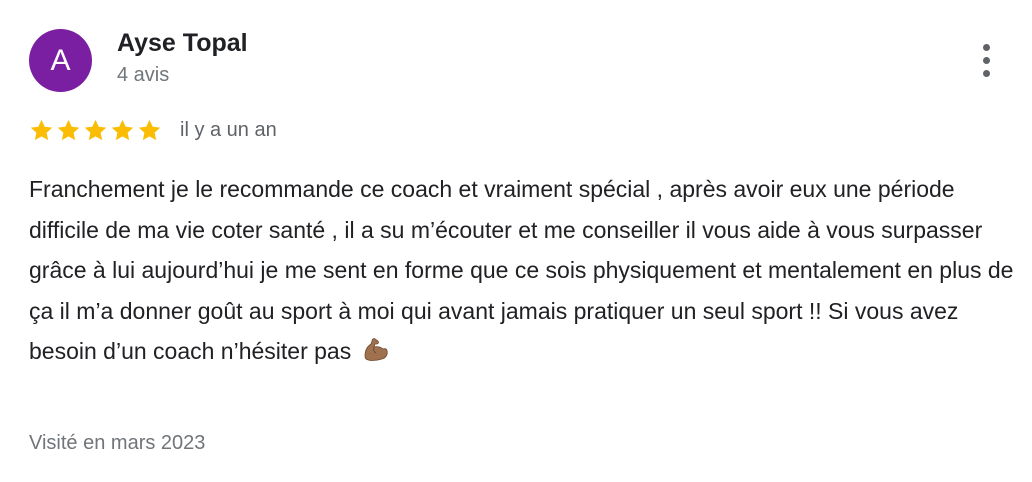 The width and height of the screenshot is (1032, 482). What do you see at coordinates (182, 43) in the screenshot?
I see `reviewer-name: Ayse Topal` at bounding box center [182, 43].